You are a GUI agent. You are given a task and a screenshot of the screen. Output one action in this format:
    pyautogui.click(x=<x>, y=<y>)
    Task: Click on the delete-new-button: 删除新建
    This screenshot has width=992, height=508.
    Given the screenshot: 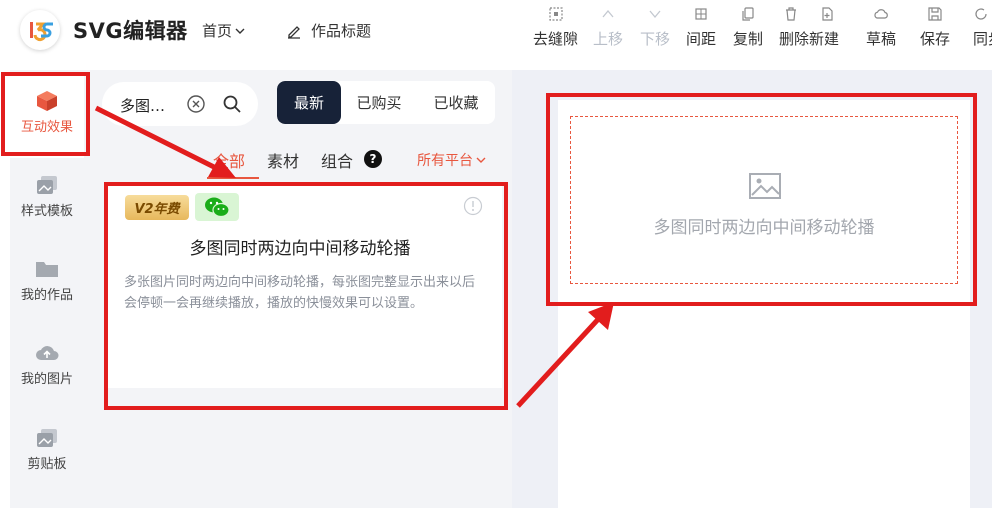 What is the action you would take?
    pyautogui.click(x=809, y=27)
    